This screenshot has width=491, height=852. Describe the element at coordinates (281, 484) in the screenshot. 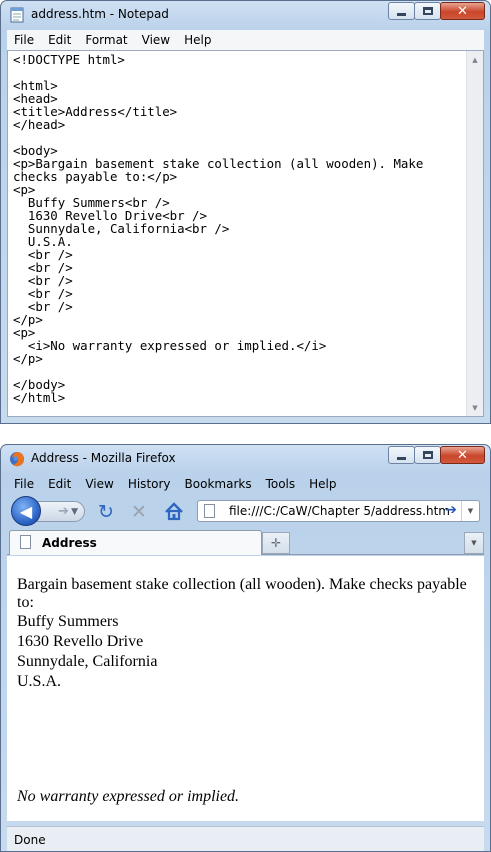

I see `menu-tools: Tools` at that location.